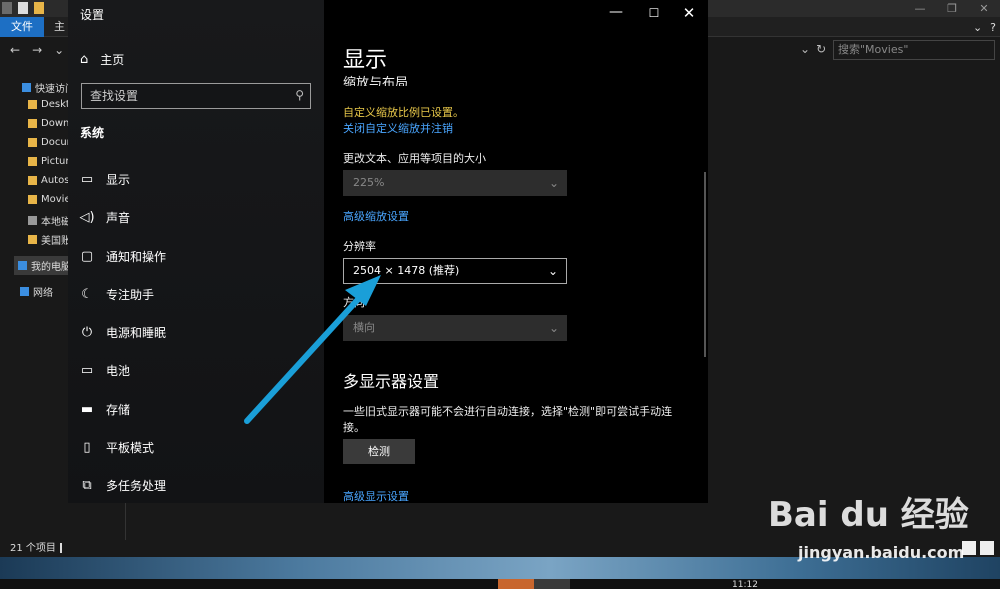 The image size is (1000, 589). I want to click on forward-arrow-icon: →, so click(37, 50).